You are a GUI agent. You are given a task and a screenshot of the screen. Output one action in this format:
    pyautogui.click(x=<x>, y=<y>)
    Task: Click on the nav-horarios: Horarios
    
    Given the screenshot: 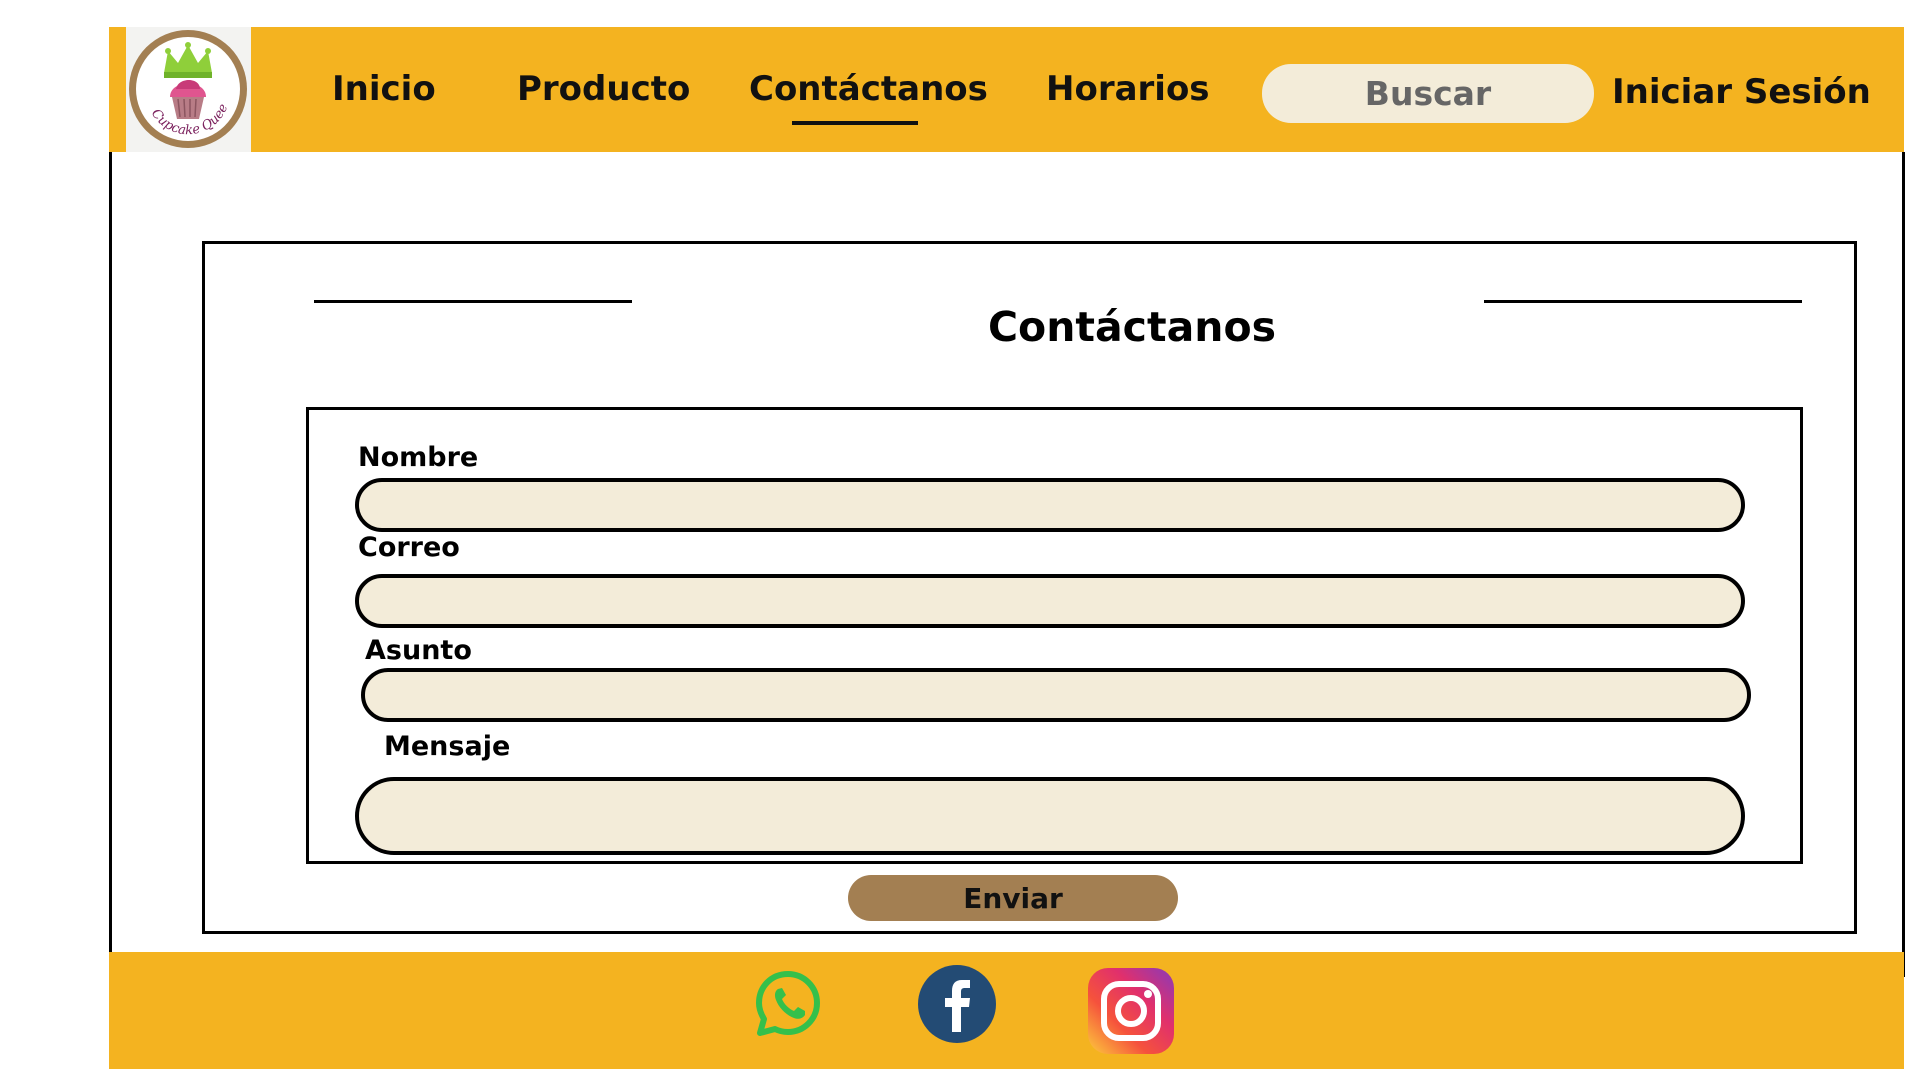 What is the action you would take?
    pyautogui.click(x=1128, y=89)
    